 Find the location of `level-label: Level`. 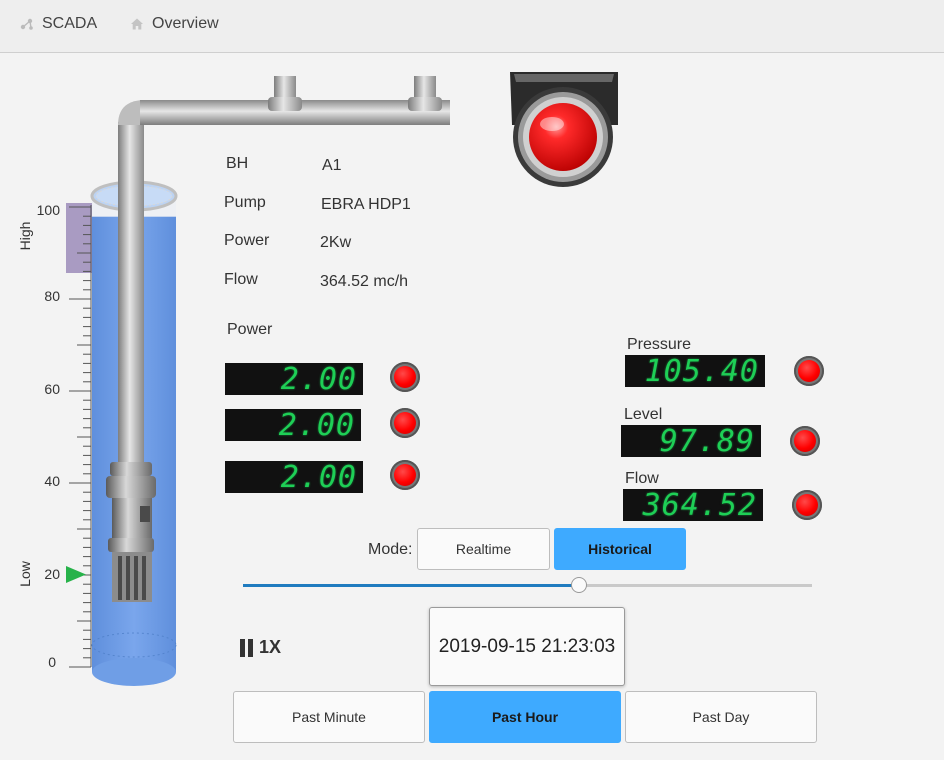

level-label: Level is located at coordinates (643, 414).